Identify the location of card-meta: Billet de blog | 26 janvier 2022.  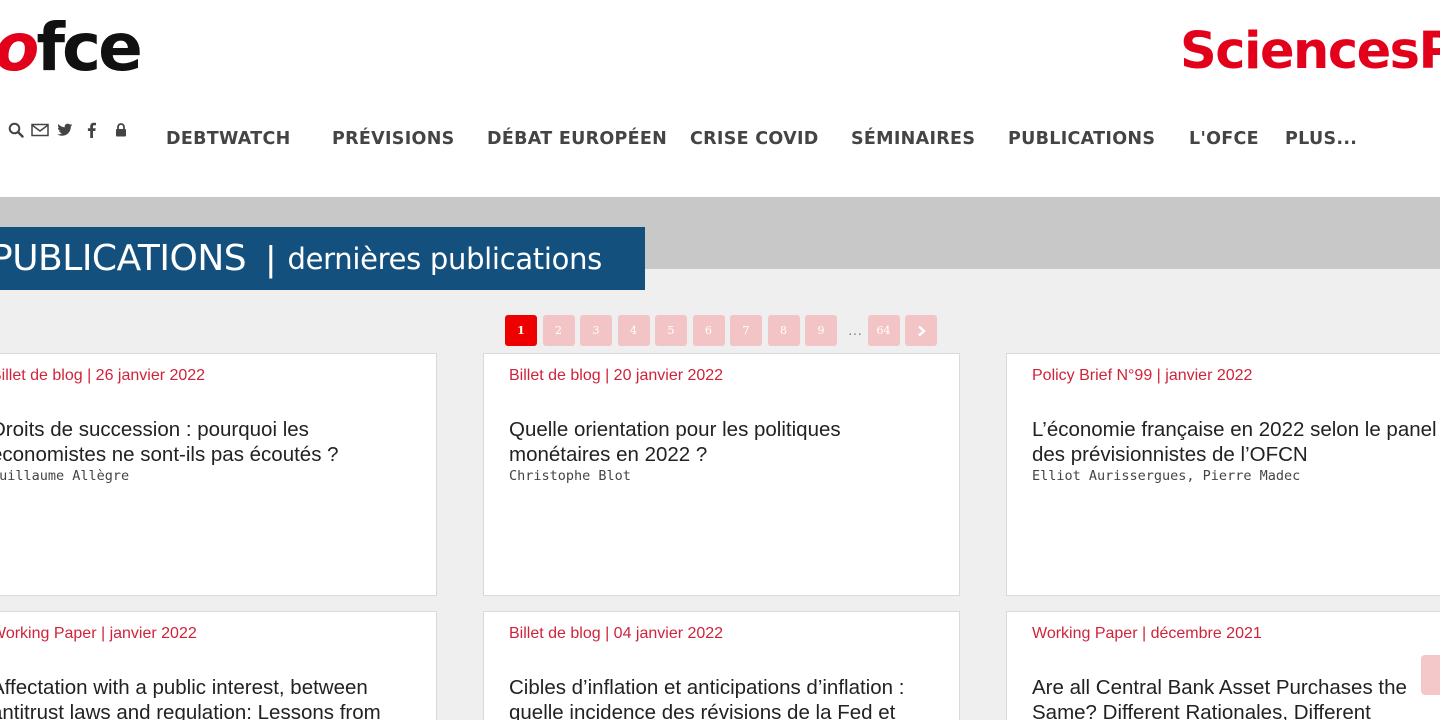
(103, 375).